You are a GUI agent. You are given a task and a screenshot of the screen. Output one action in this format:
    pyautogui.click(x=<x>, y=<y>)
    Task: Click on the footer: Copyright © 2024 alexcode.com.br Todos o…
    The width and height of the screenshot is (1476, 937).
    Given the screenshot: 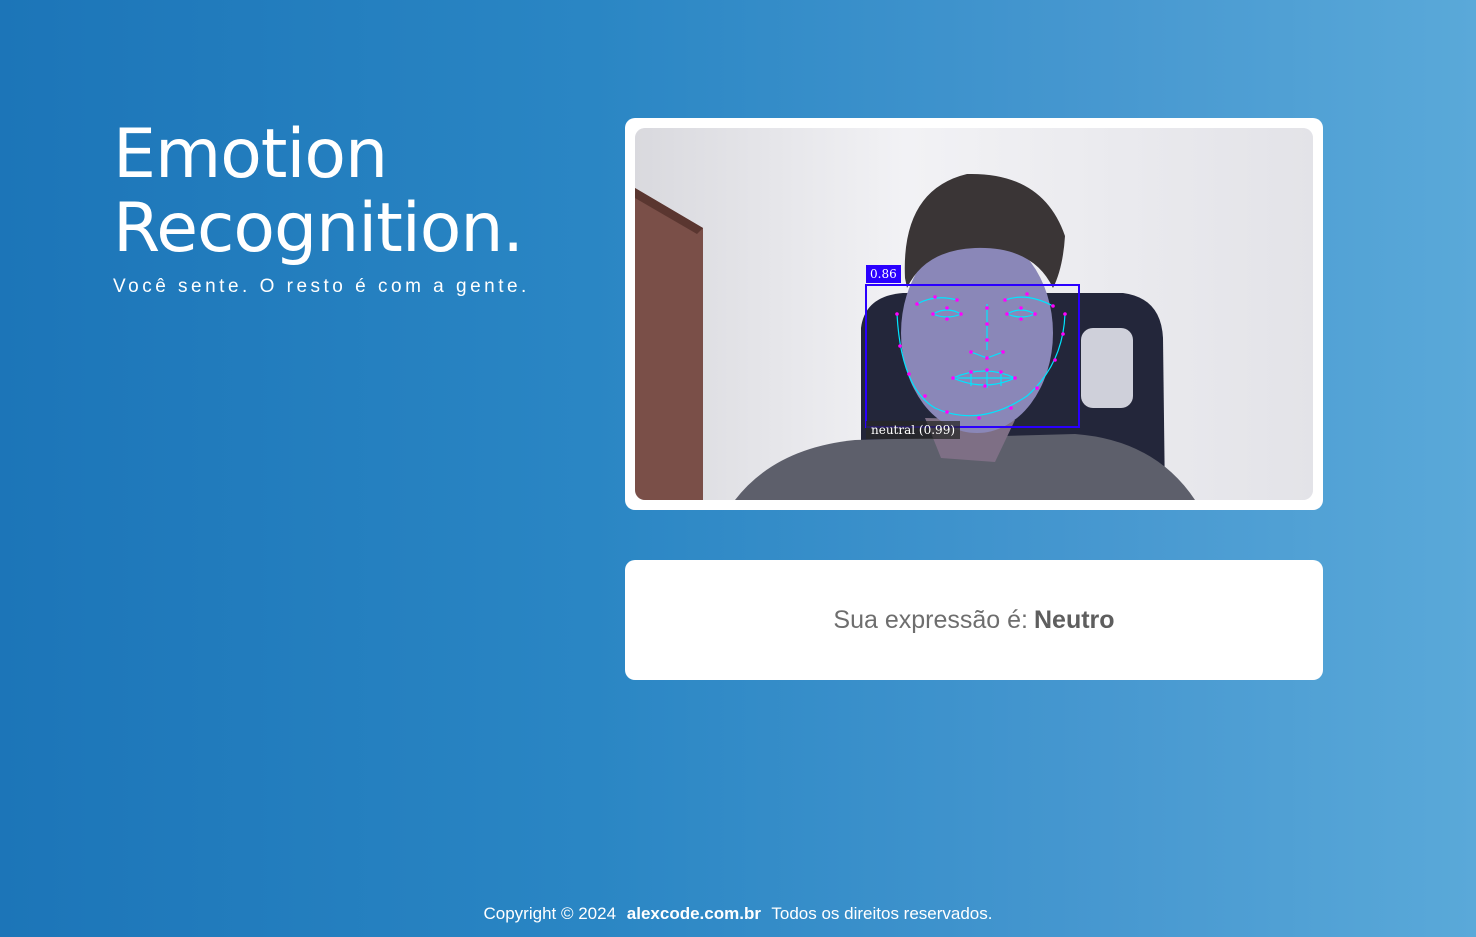 What is the action you would take?
    pyautogui.click(x=738, y=914)
    